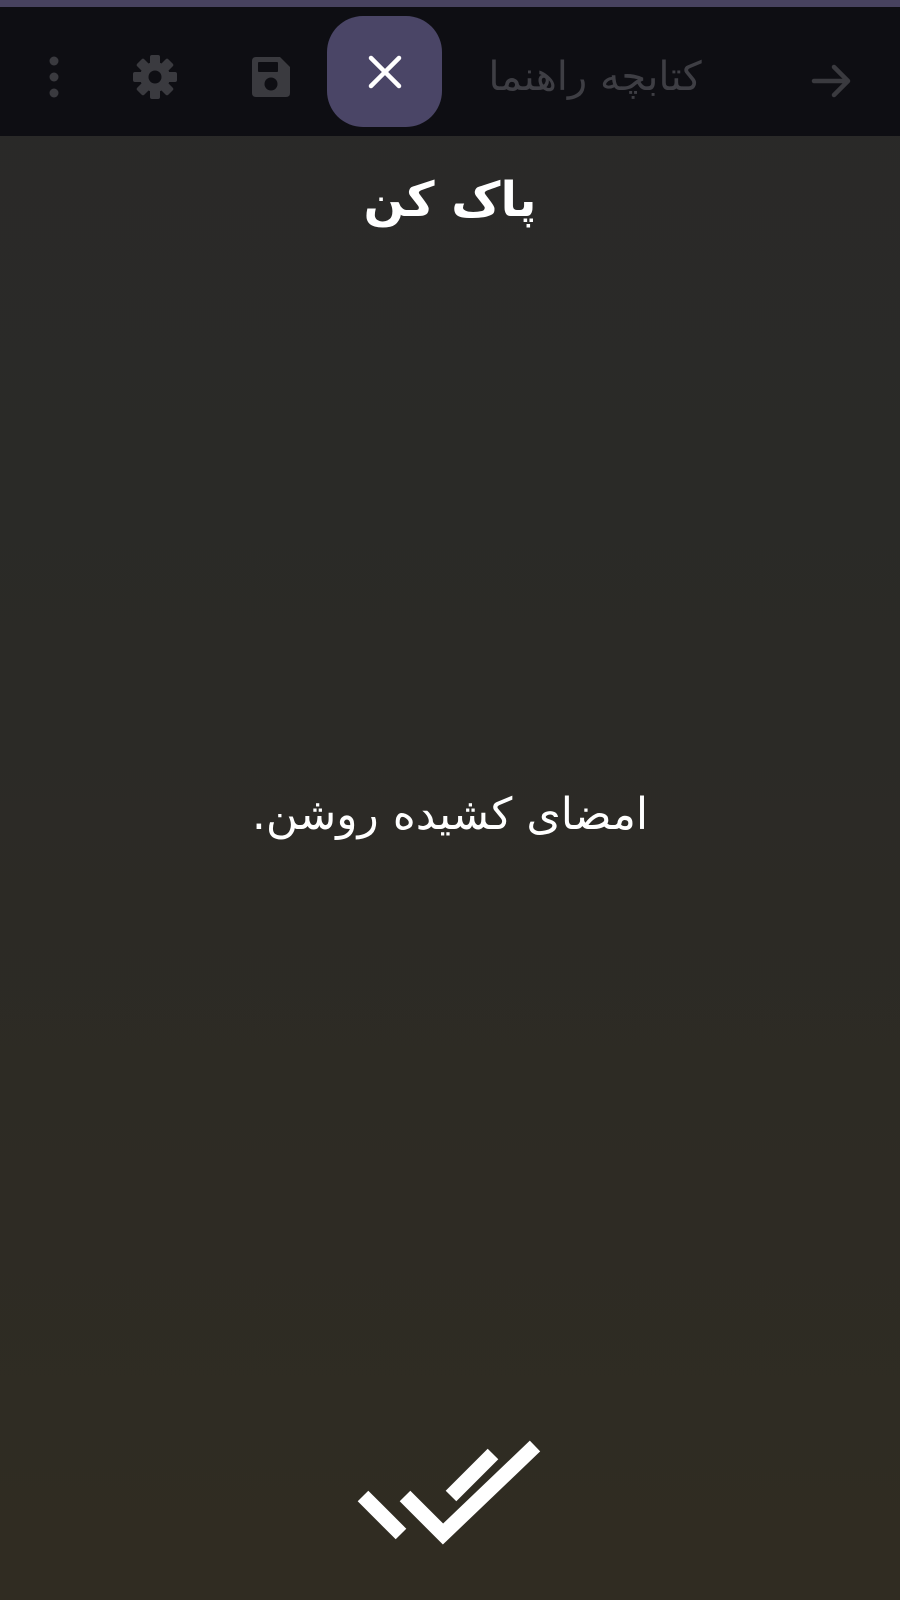  I want to click on confirm-button, so click(450, 1495).